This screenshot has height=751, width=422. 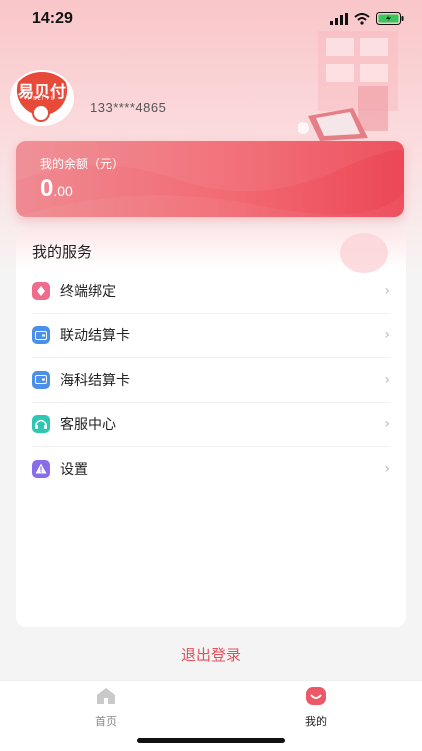 What do you see at coordinates (364, 253) in the screenshot?
I see `services-decoration` at bounding box center [364, 253].